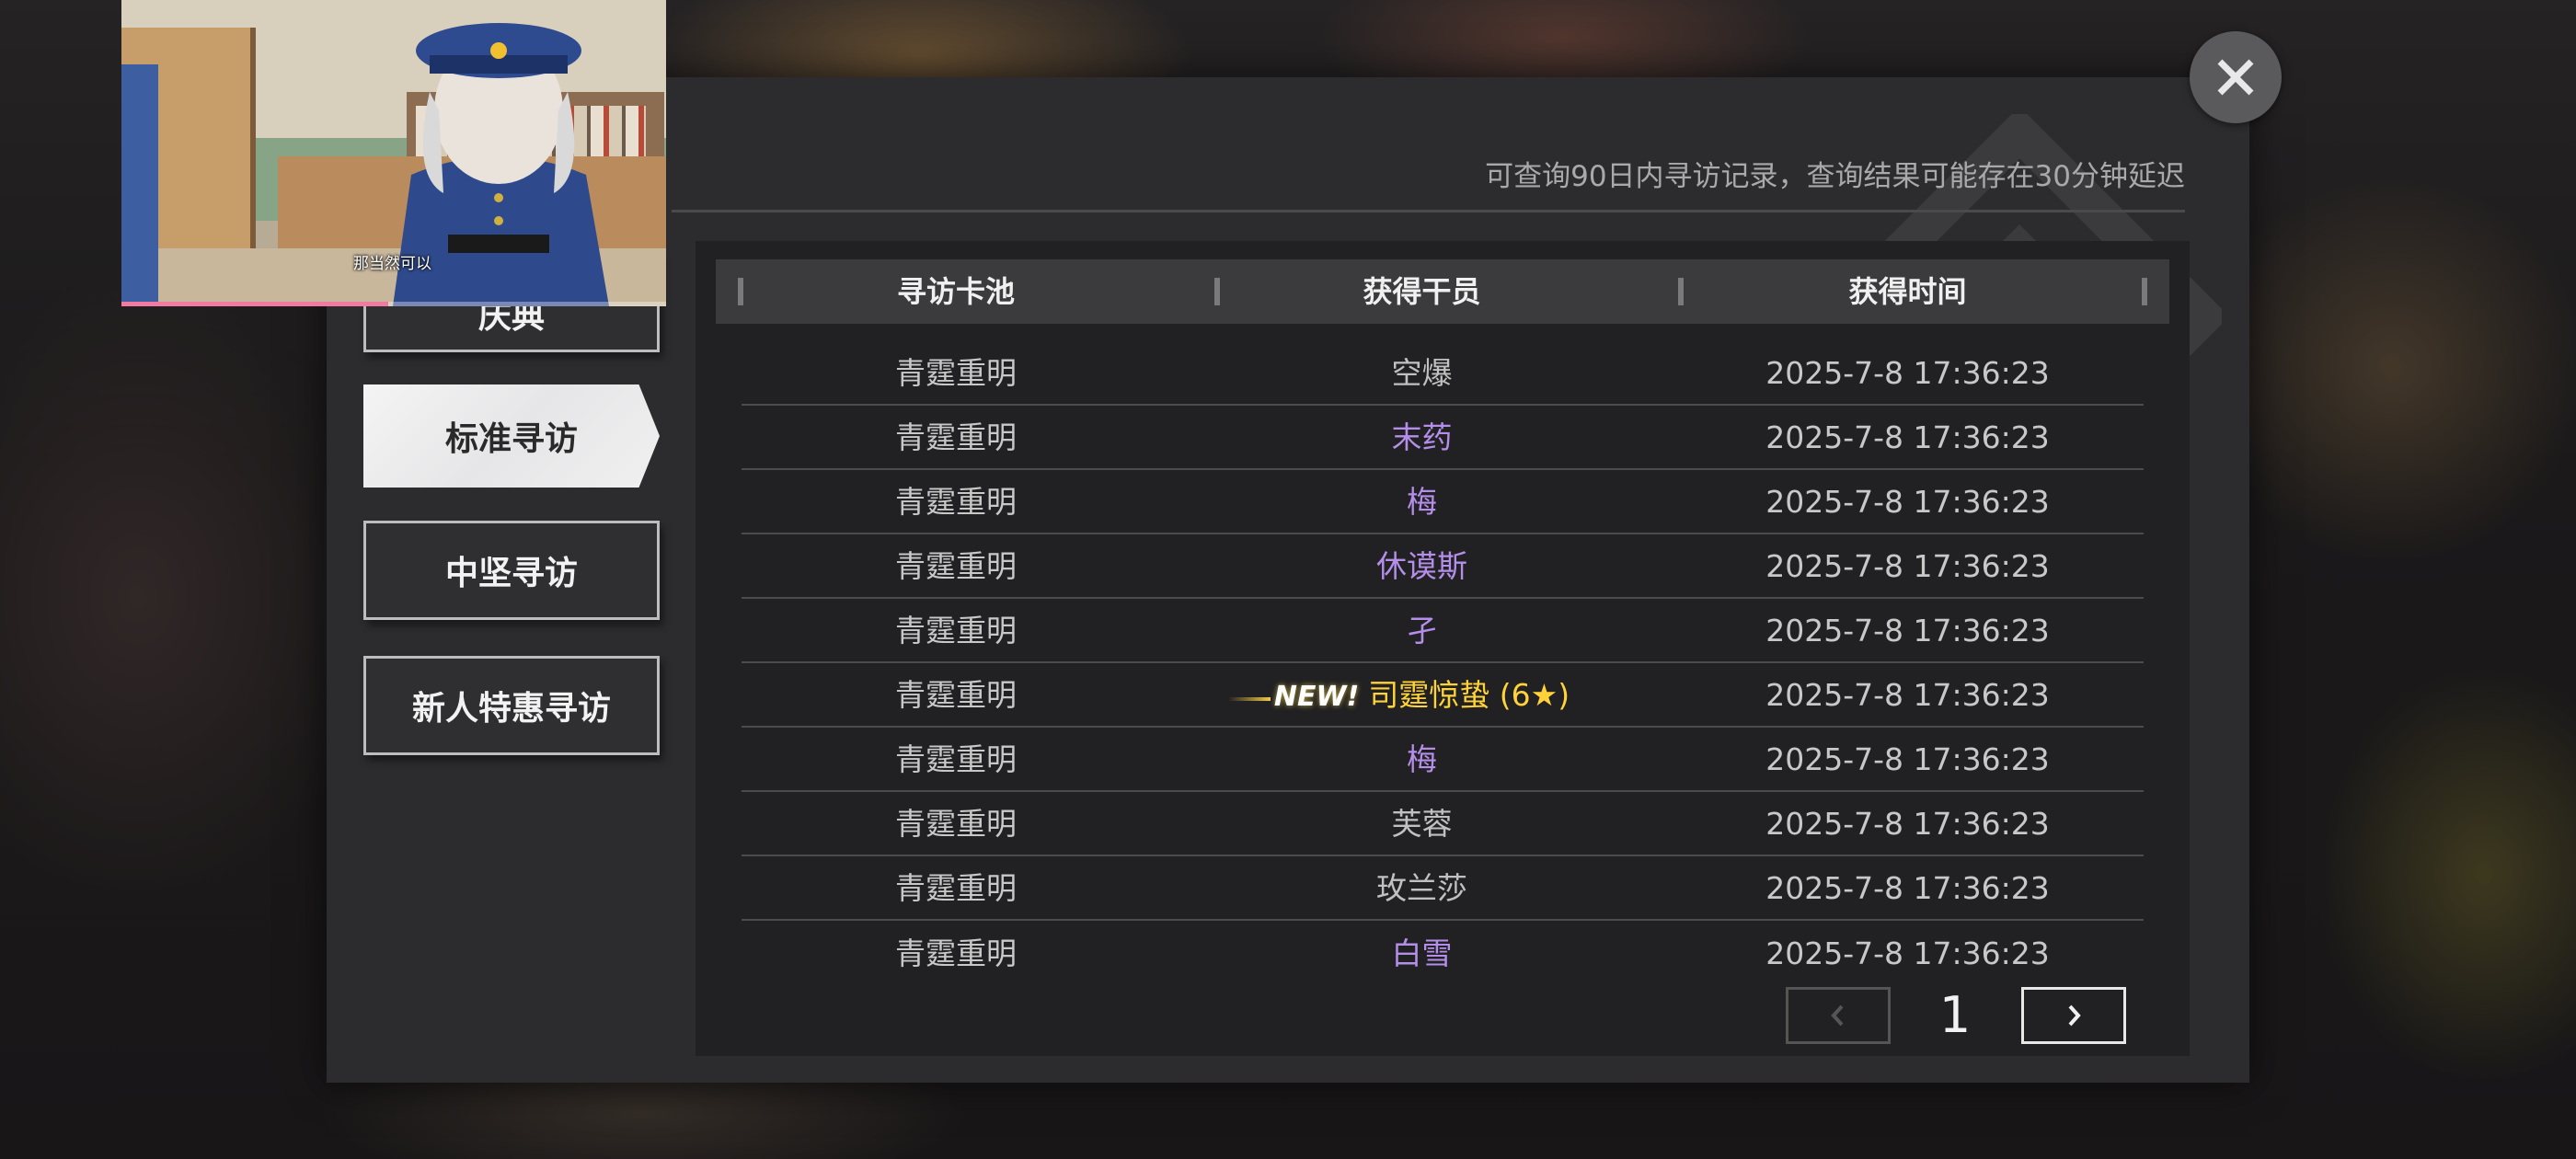  What do you see at coordinates (393, 304) in the screenshot?
I see `video-progress-bar` at bounding box center [393, 304].